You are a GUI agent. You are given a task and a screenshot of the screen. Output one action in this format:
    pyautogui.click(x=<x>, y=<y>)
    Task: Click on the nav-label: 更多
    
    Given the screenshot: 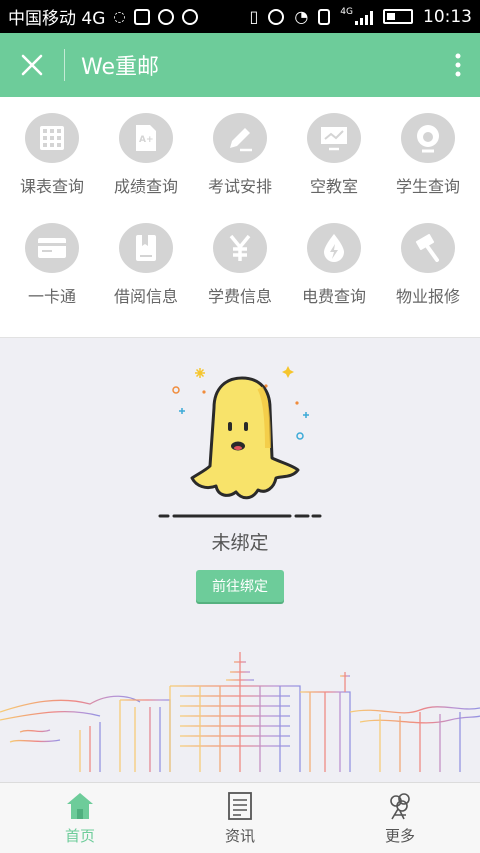 What is the action you would take?
    pyautogui.click(x=399, y=836)
    